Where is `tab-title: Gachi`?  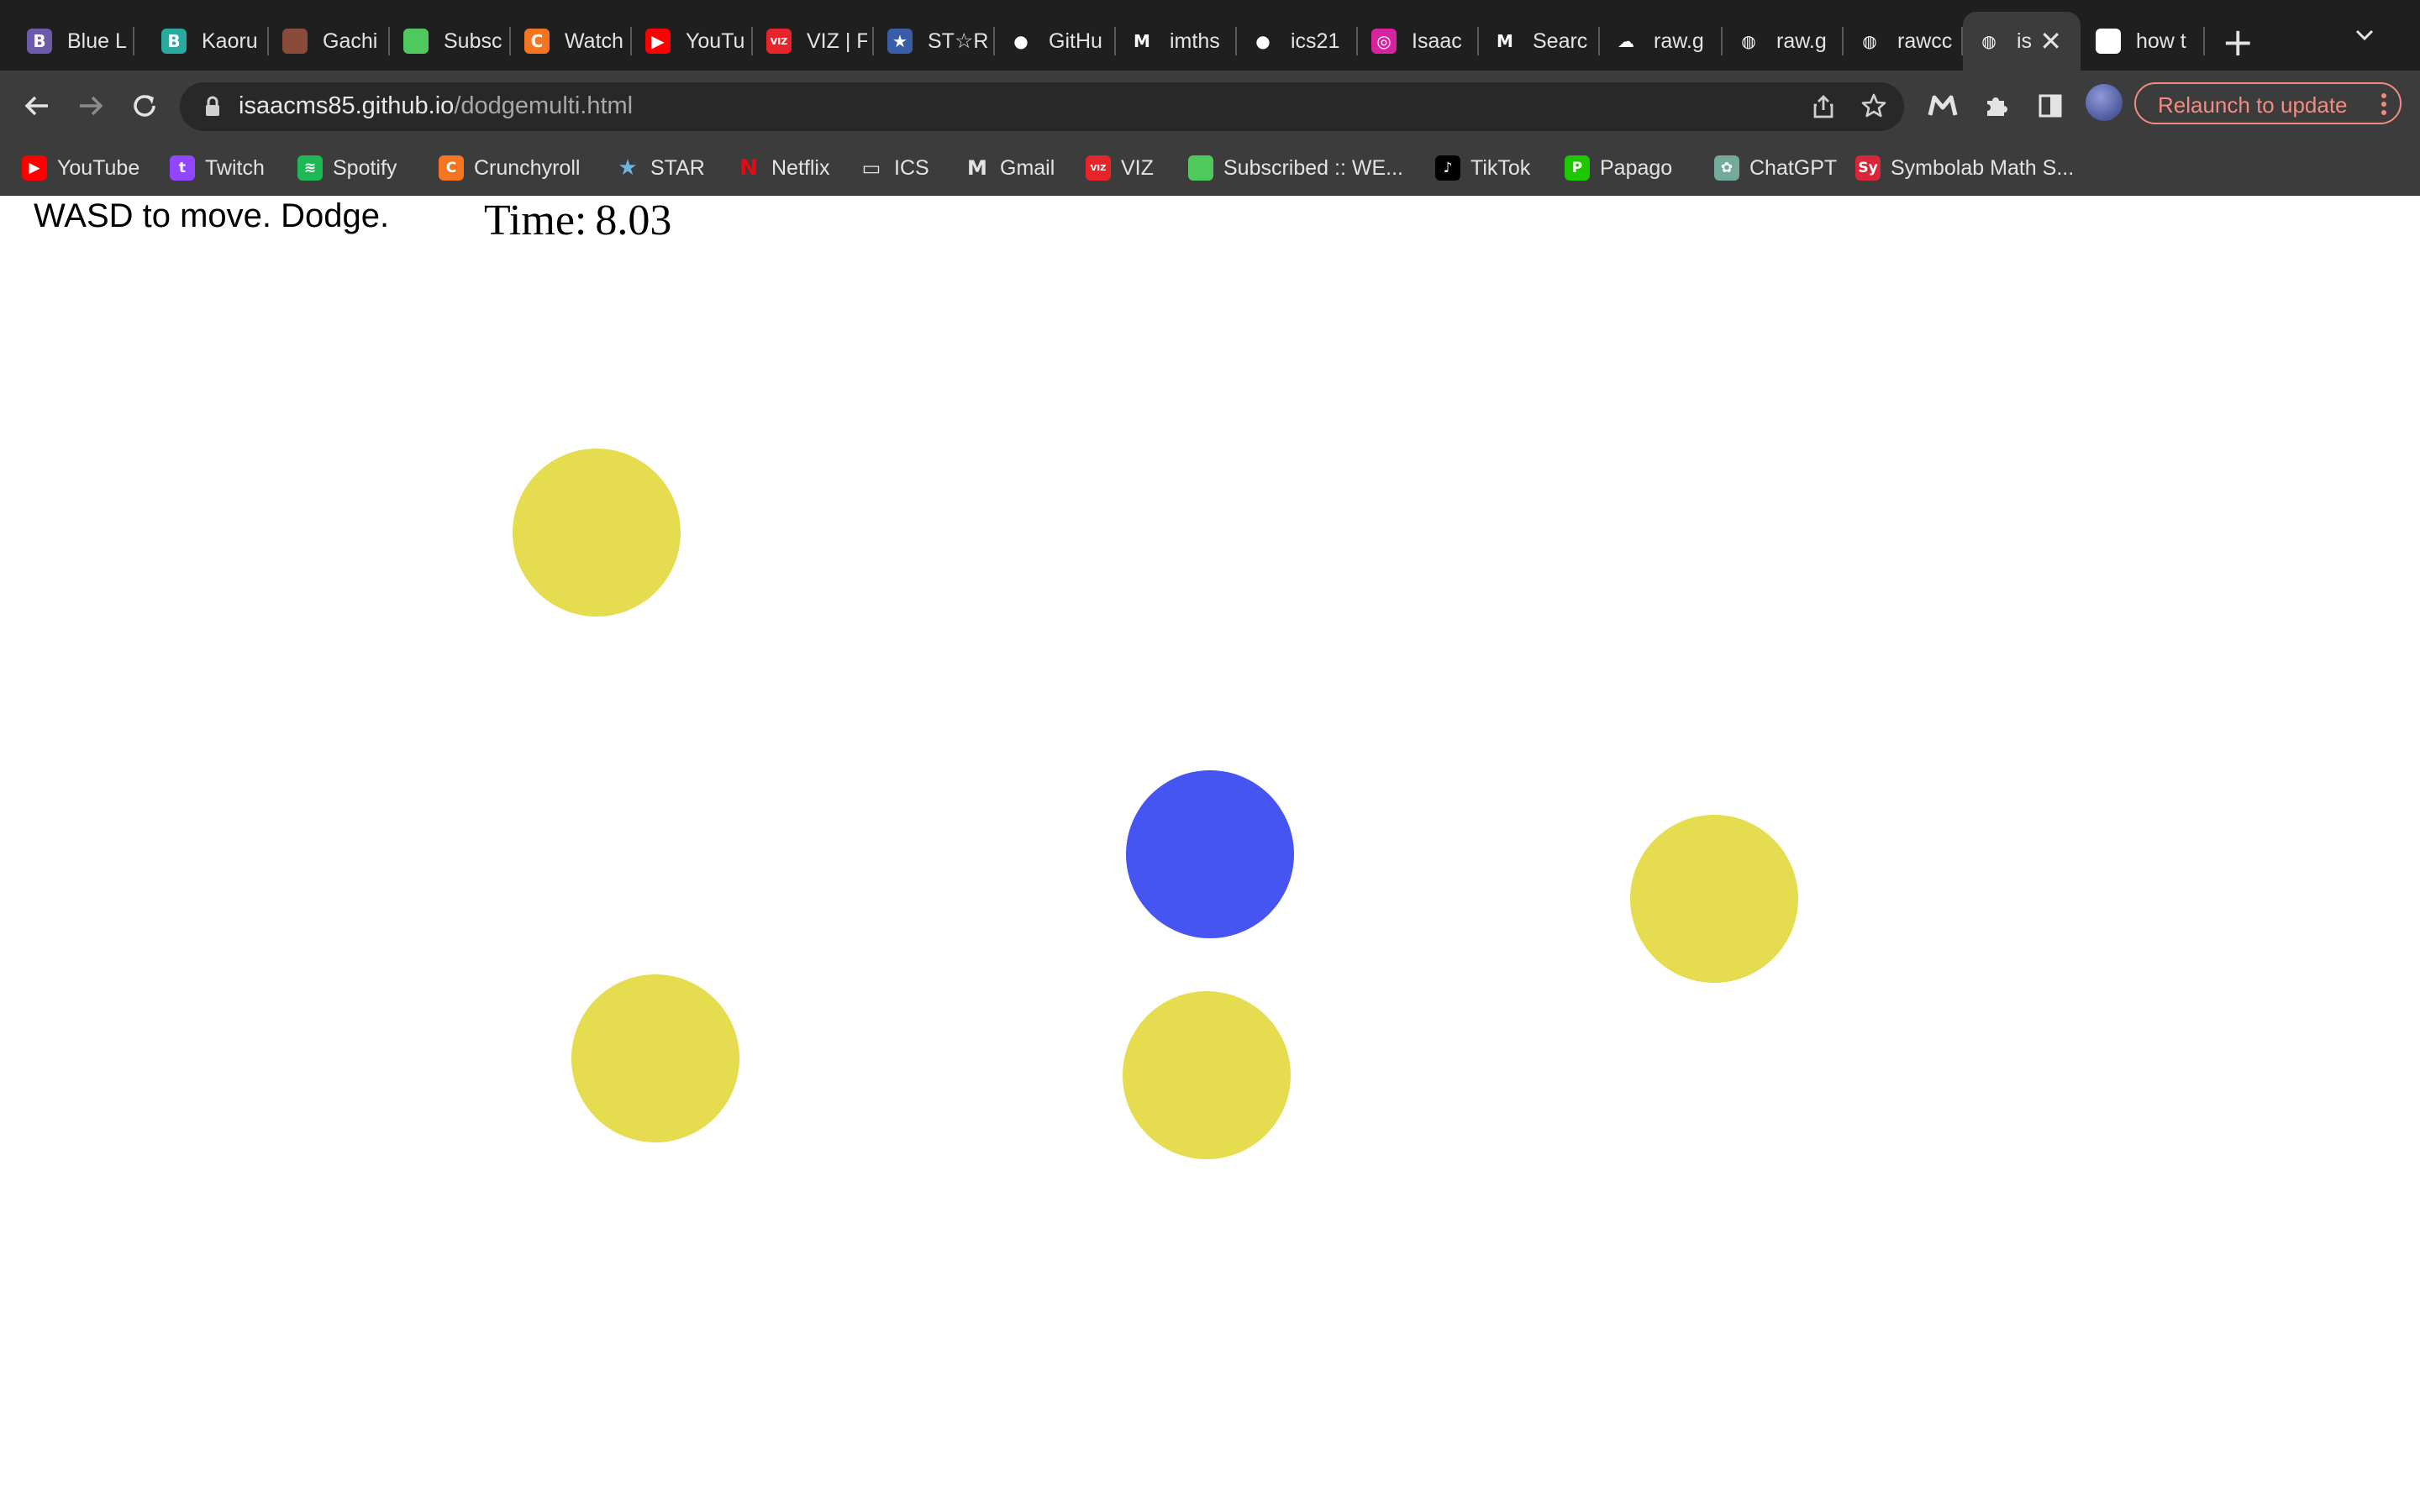 tab-title: Gachi is located at coordinates (351, 41).